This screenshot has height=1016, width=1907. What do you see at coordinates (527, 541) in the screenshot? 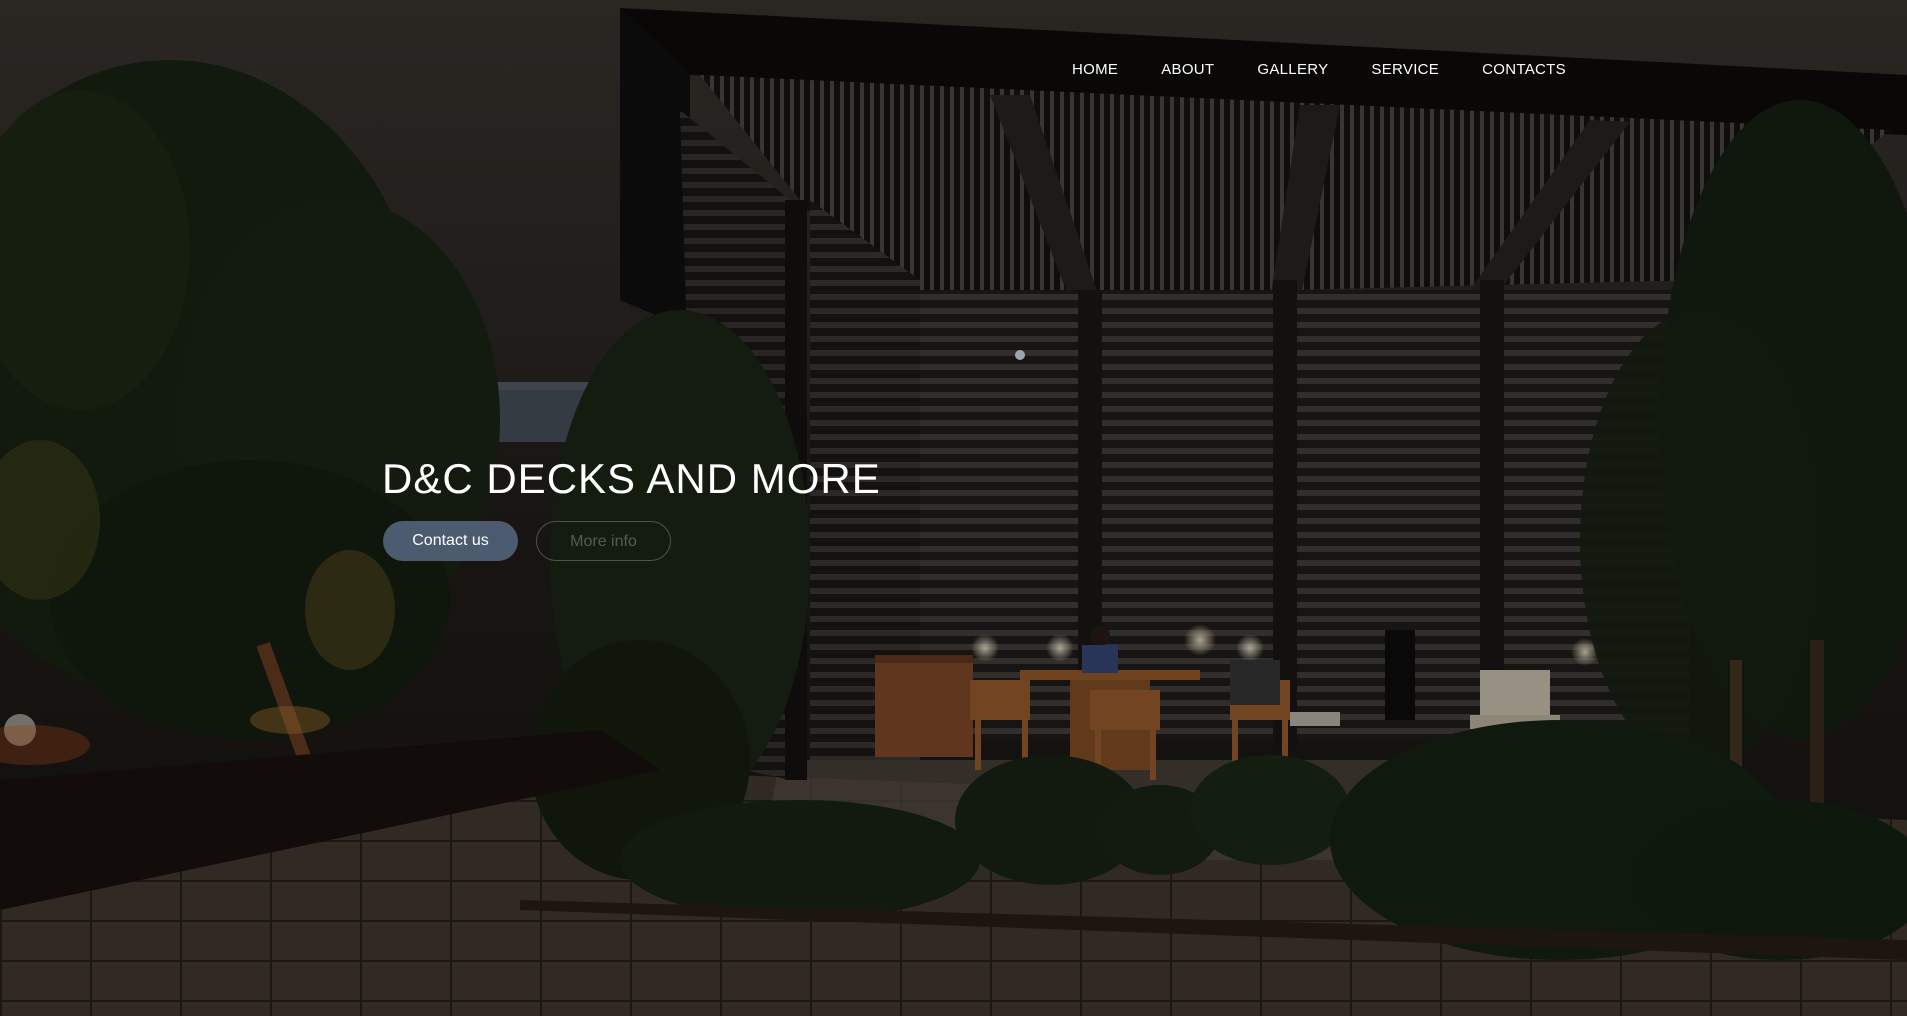
I see `hero-cta-group: Contact us More info` at bounding box center [527, 541].